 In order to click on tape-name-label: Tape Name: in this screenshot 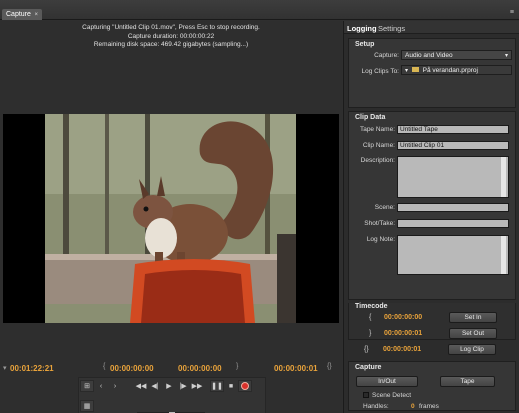, I will do `click(377, 129)`.